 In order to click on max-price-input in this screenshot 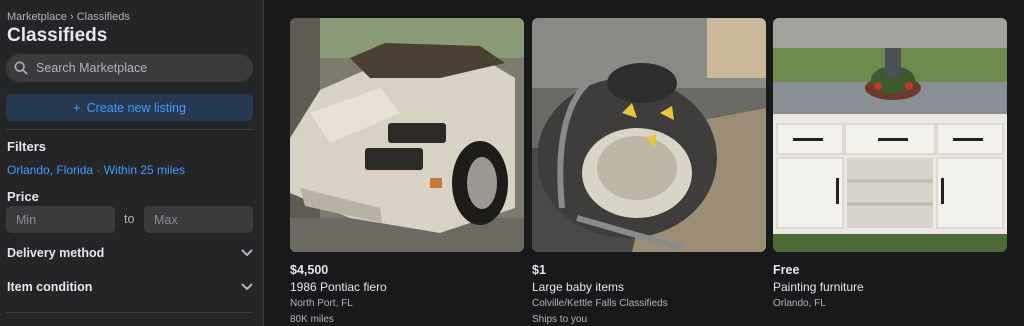, I will do `click(198, 219)`.